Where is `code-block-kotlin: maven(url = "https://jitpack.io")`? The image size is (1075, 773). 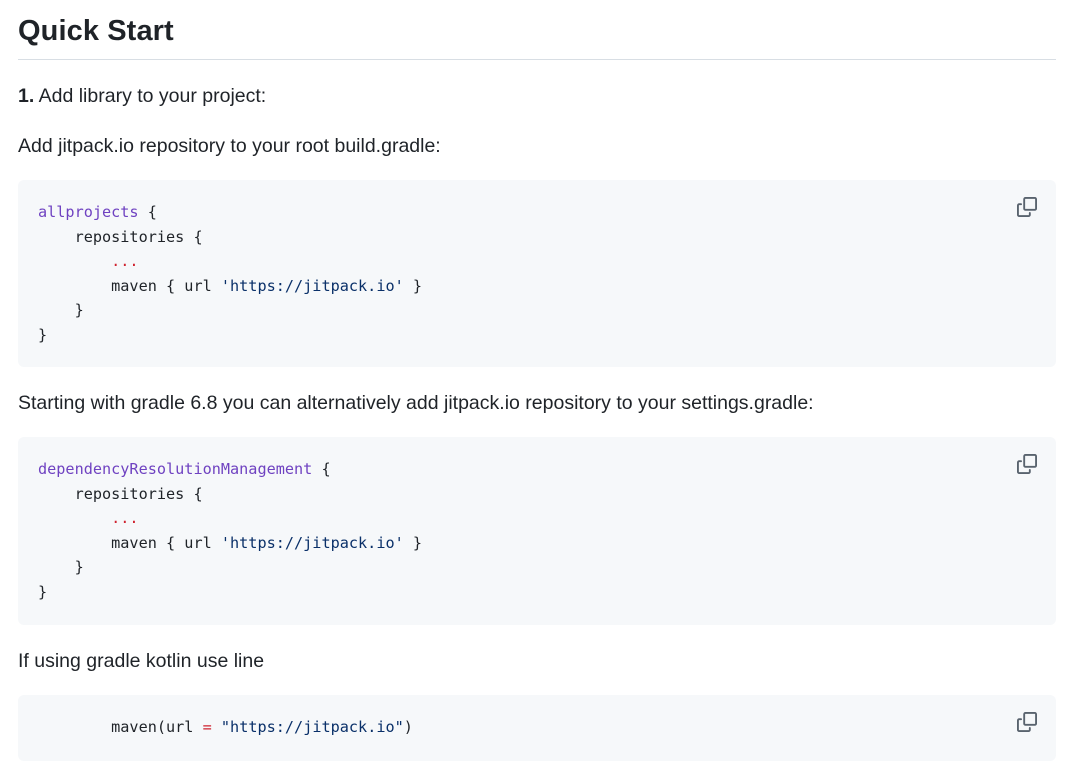 code-block-kotlin: maven(url = "https://jitpack.io") is located at coordinates (537, 728).